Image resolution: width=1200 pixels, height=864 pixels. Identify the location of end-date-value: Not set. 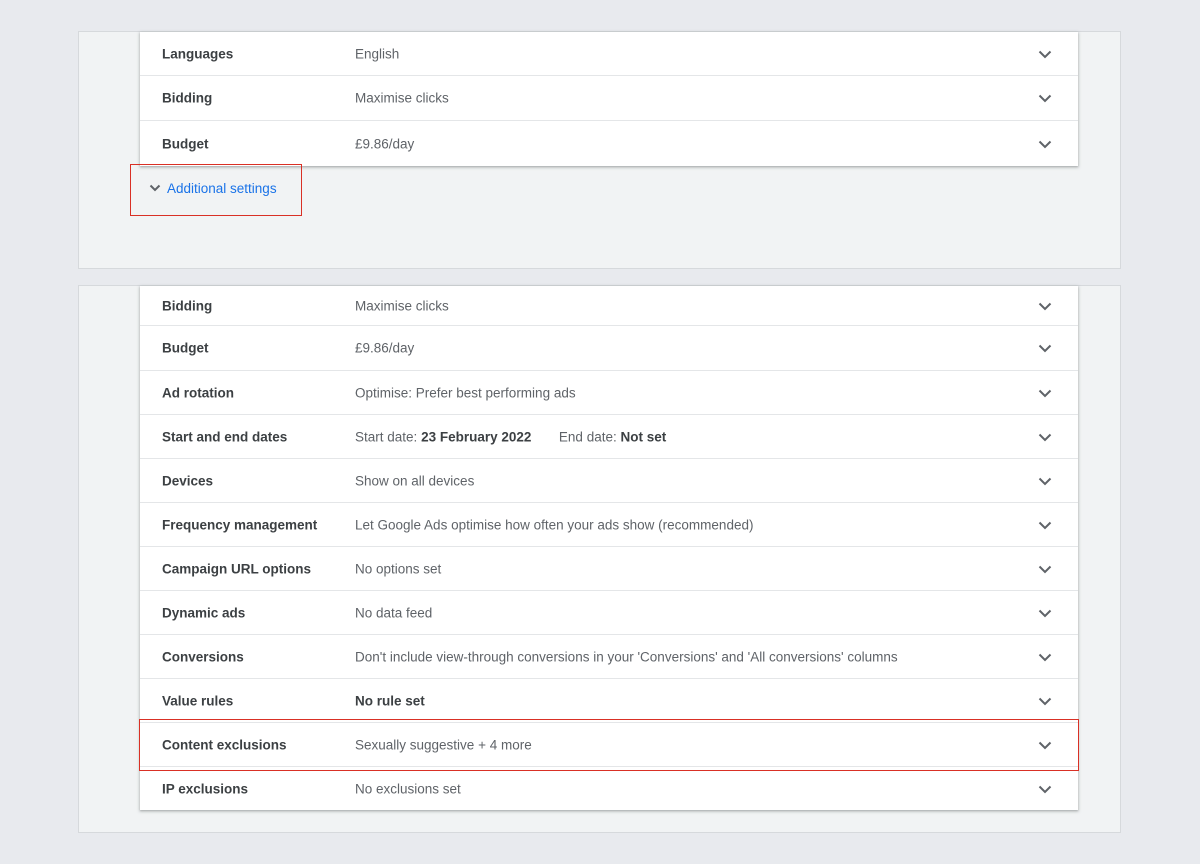
(643, 436).